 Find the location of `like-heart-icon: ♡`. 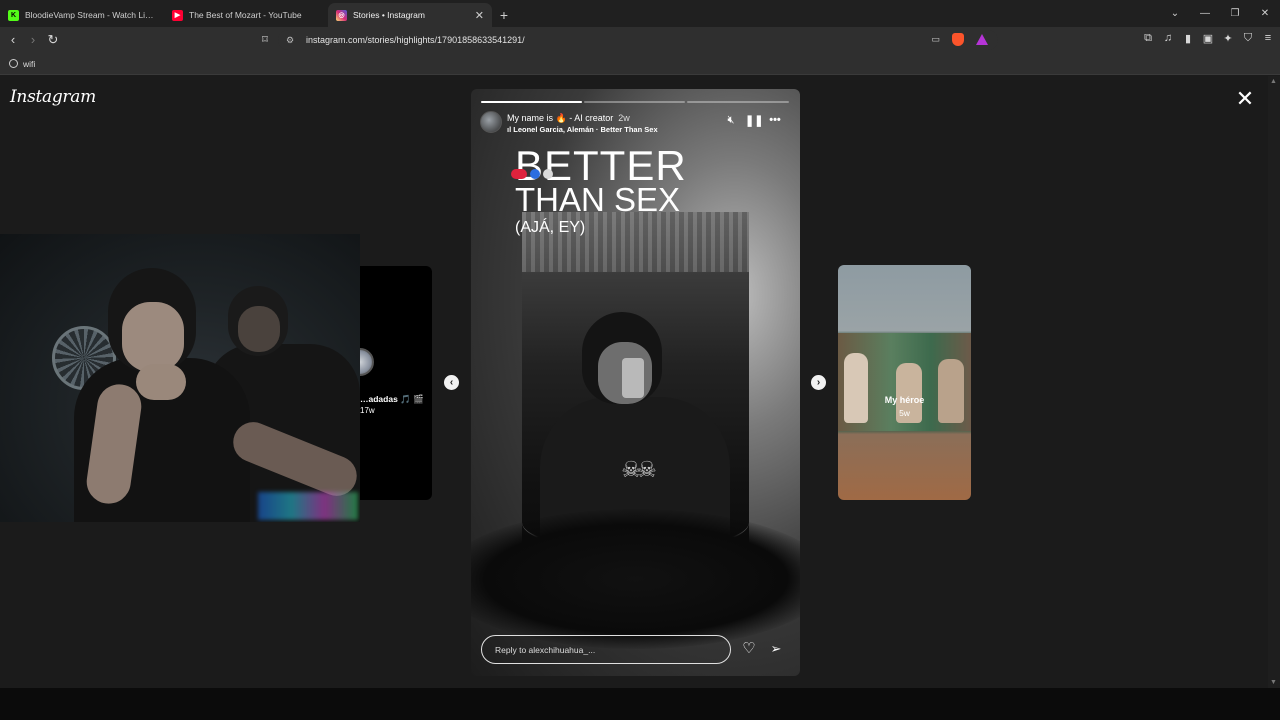

like-heart-icon: ♡ is located at coordinates (749, 649).